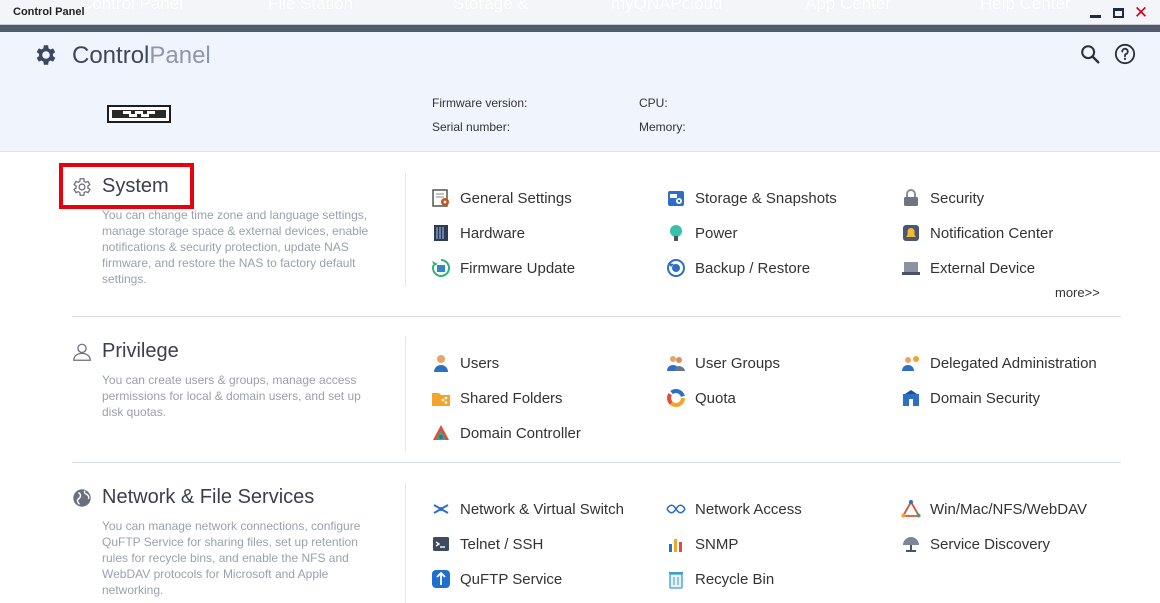  What do you see at coordinates (738, 363) in the screenshot?
I see `item-label: User Groups` at bounding box center [738, 363].